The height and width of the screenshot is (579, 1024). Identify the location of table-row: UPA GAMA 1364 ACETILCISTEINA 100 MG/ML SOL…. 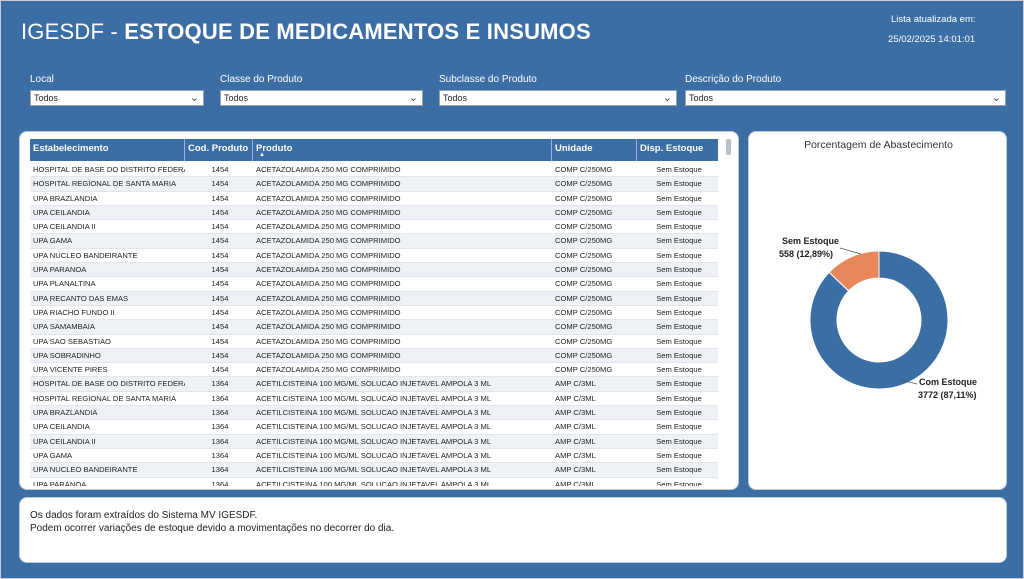
(374, 456).